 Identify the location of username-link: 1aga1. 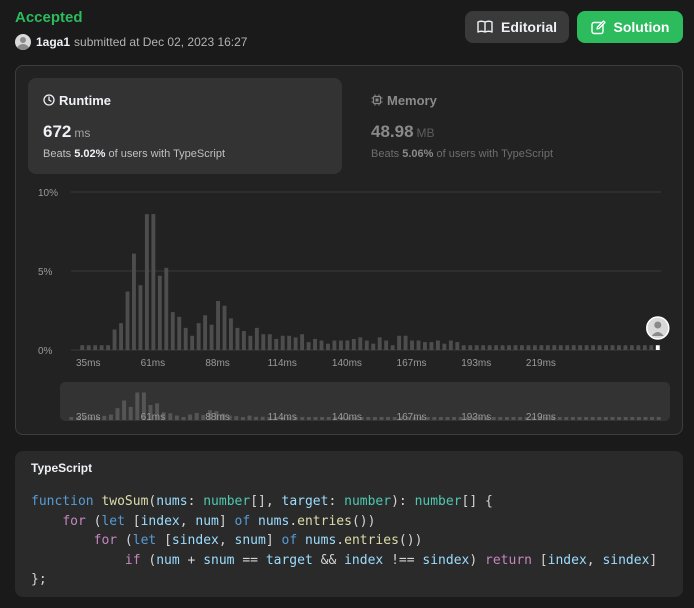
(53, 42).